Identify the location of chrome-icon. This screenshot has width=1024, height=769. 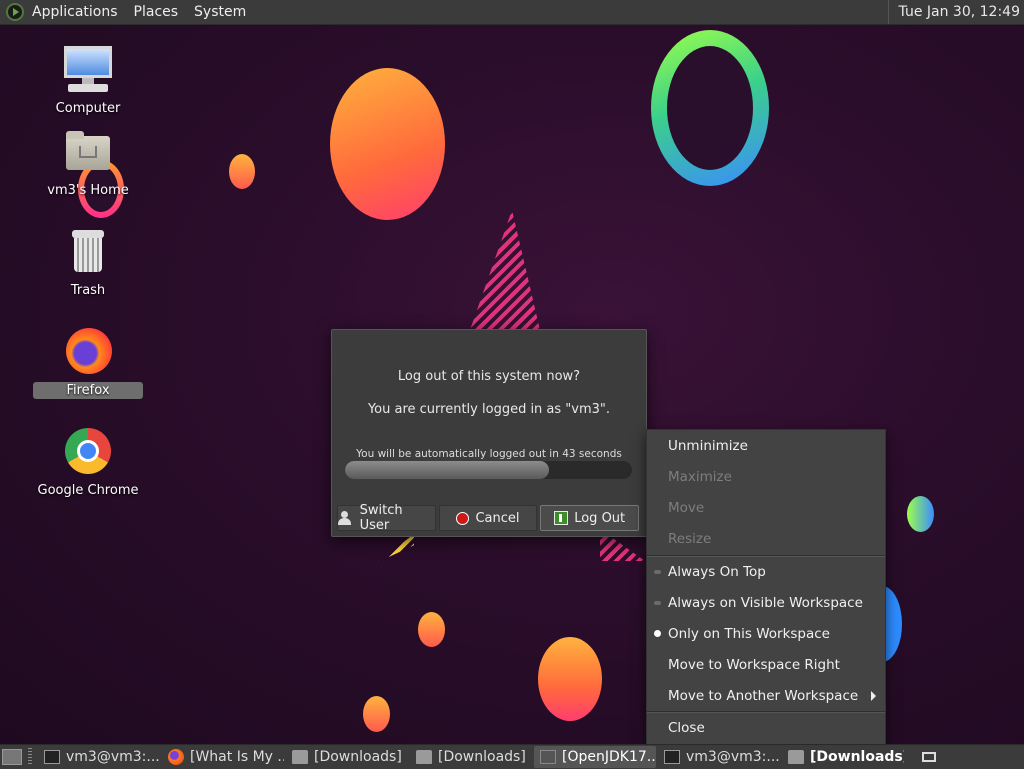
(88, 452).